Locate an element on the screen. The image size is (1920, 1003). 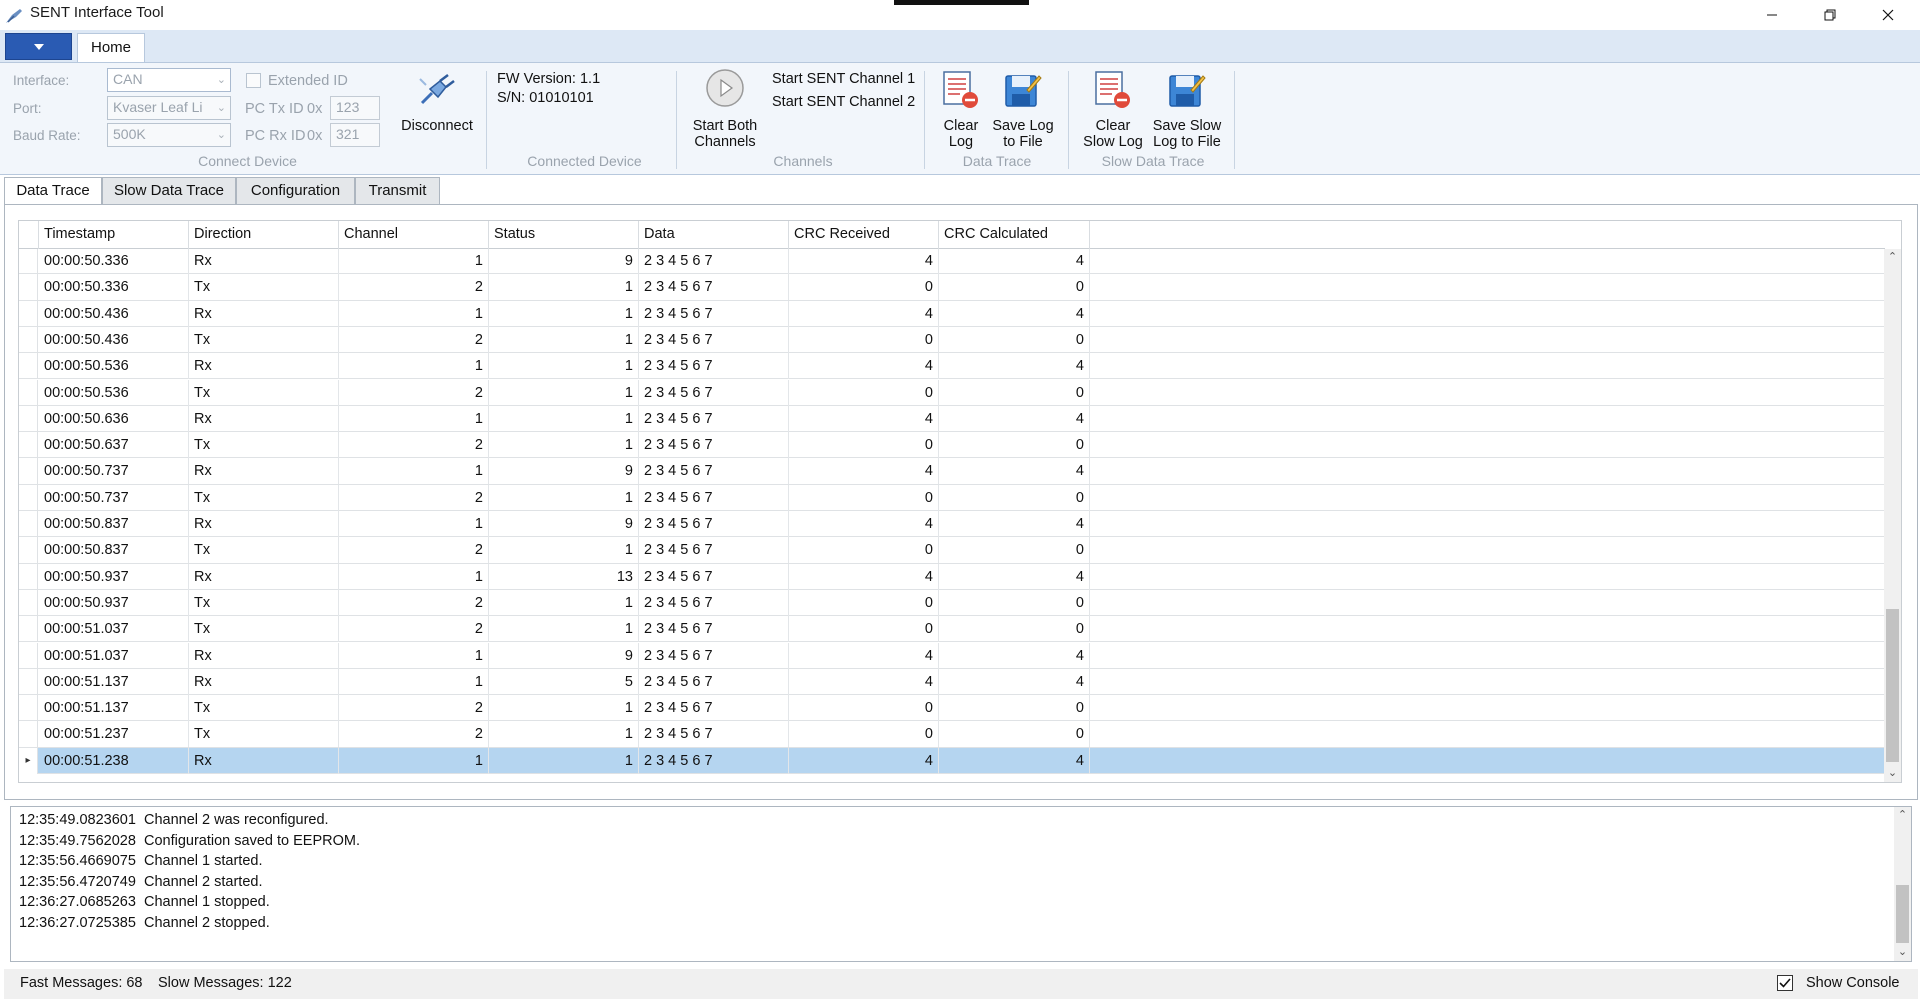
start-both-channels-button: Start Both Channels is located at coordinates (725, 107).